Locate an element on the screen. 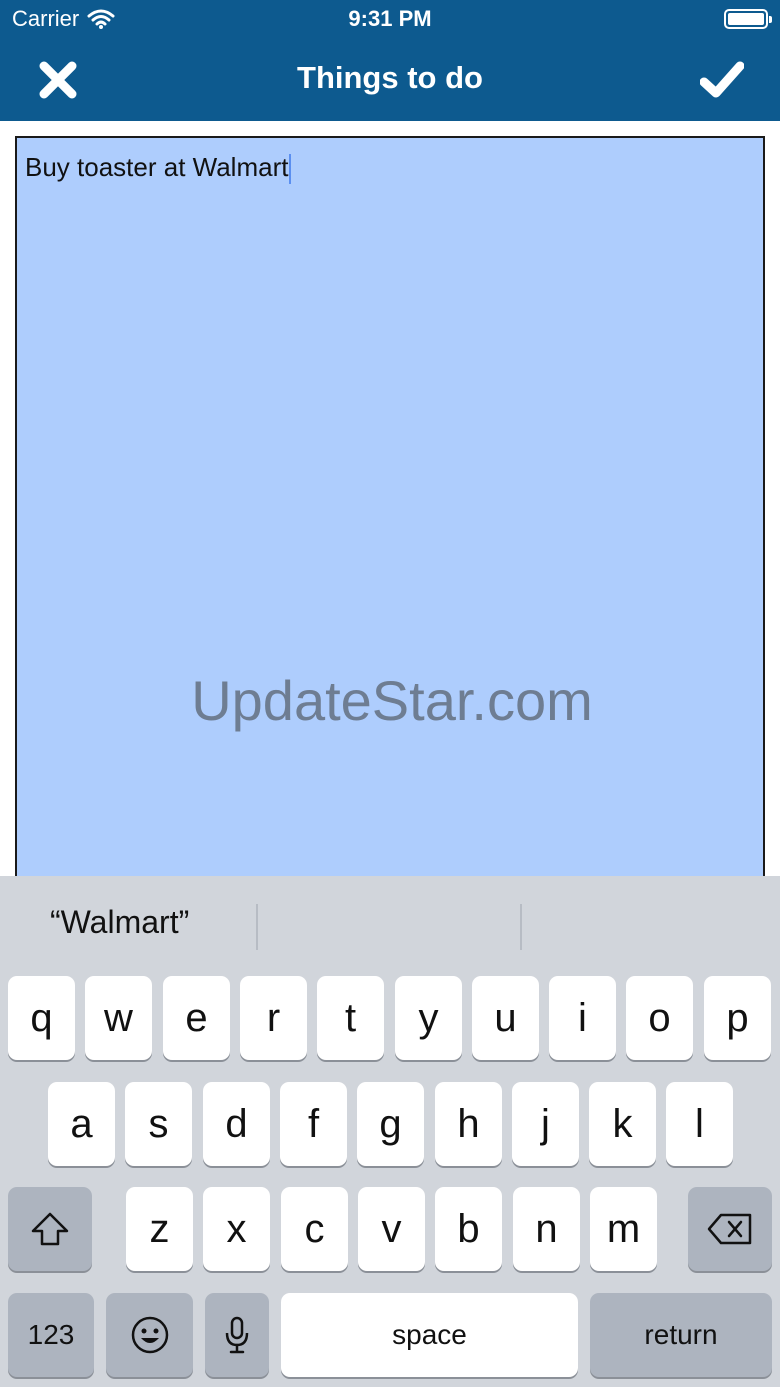  key-l: l is located at coordinates (699, 1124).